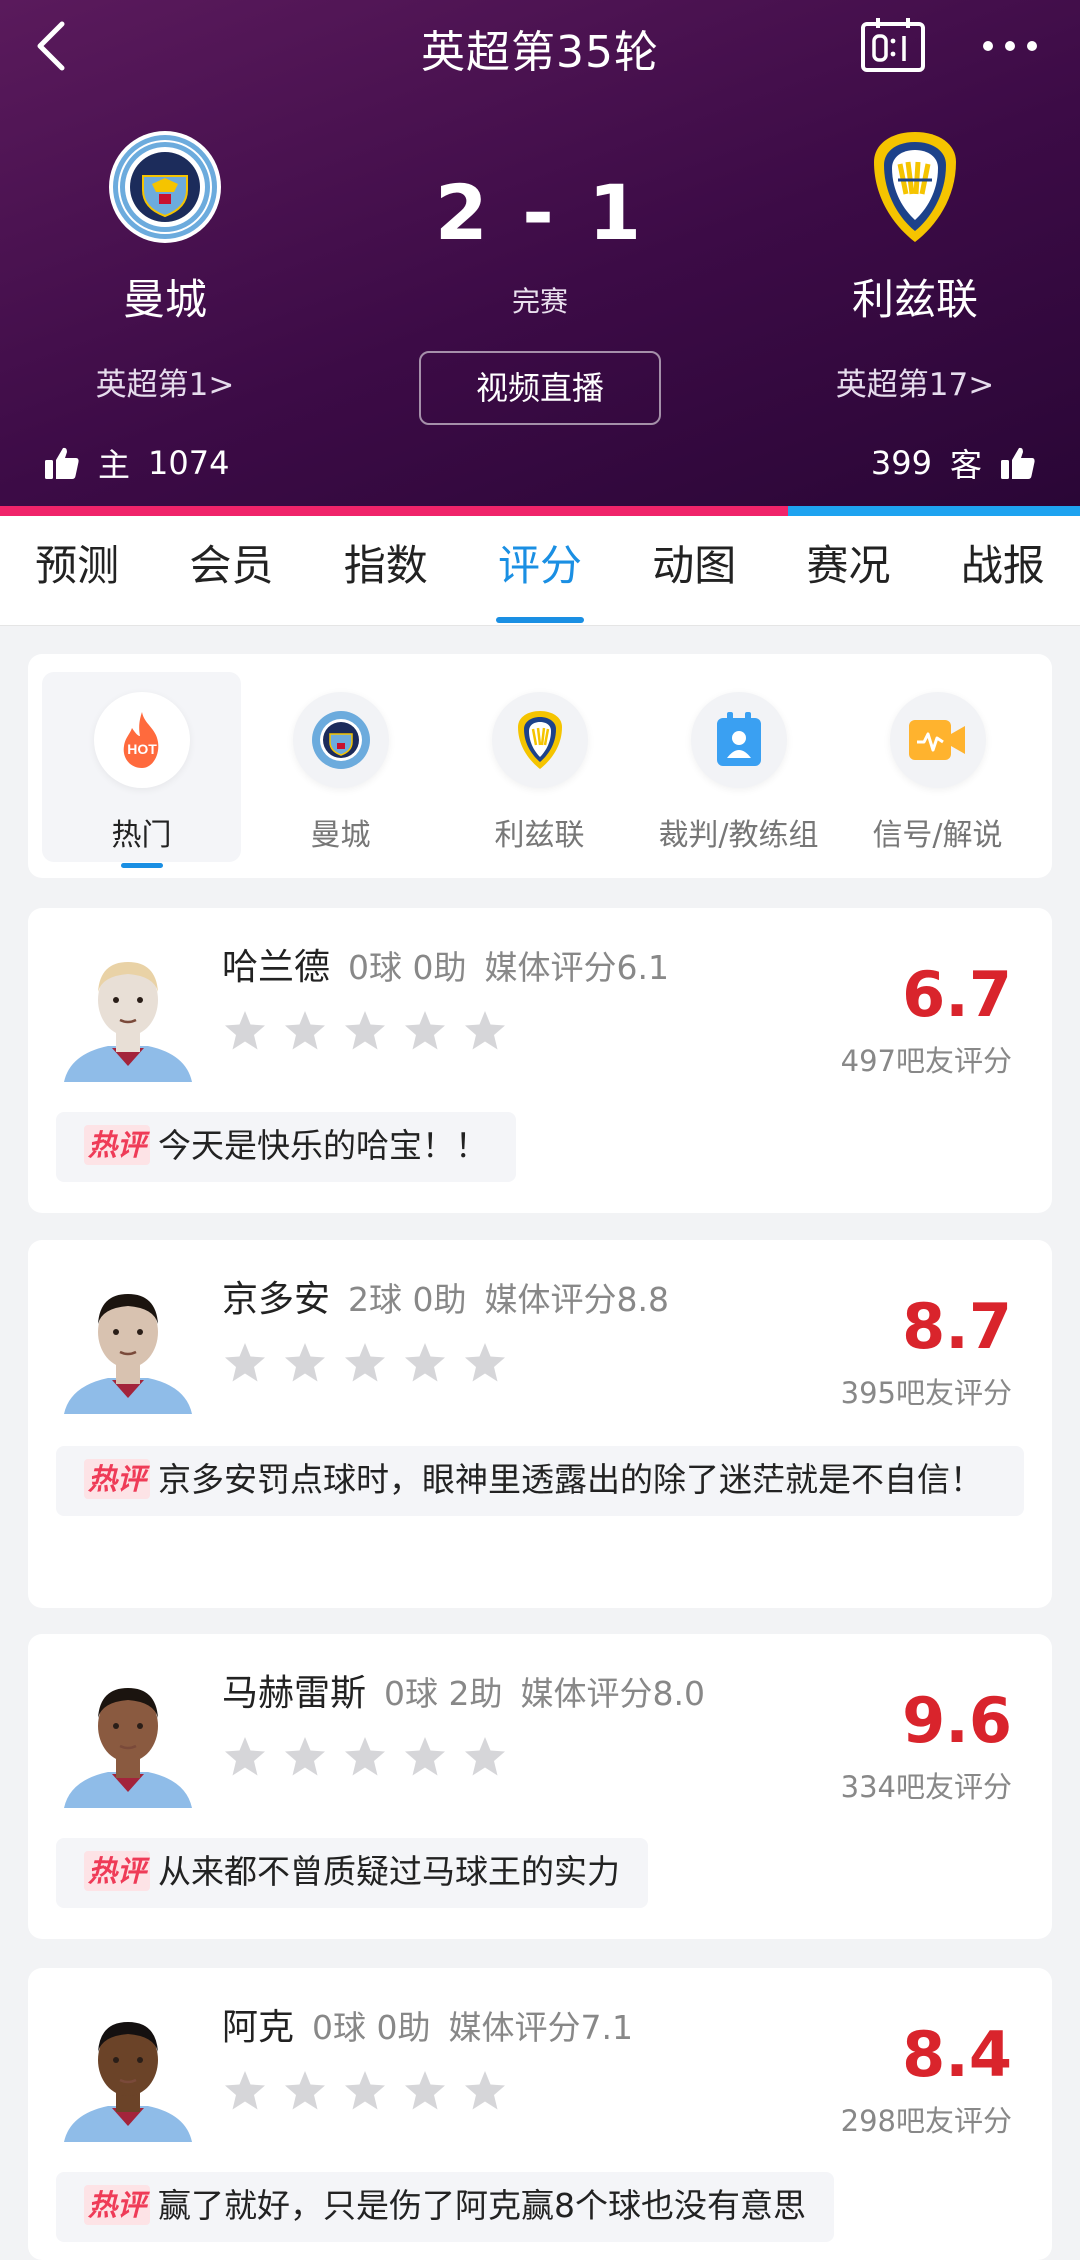 The width and height of the screenshot is (1080, 2260). What do you see at coordinates (77, 570) in the screenshot?
I see `tab-0: 预测` at bounding box center [77, 570].